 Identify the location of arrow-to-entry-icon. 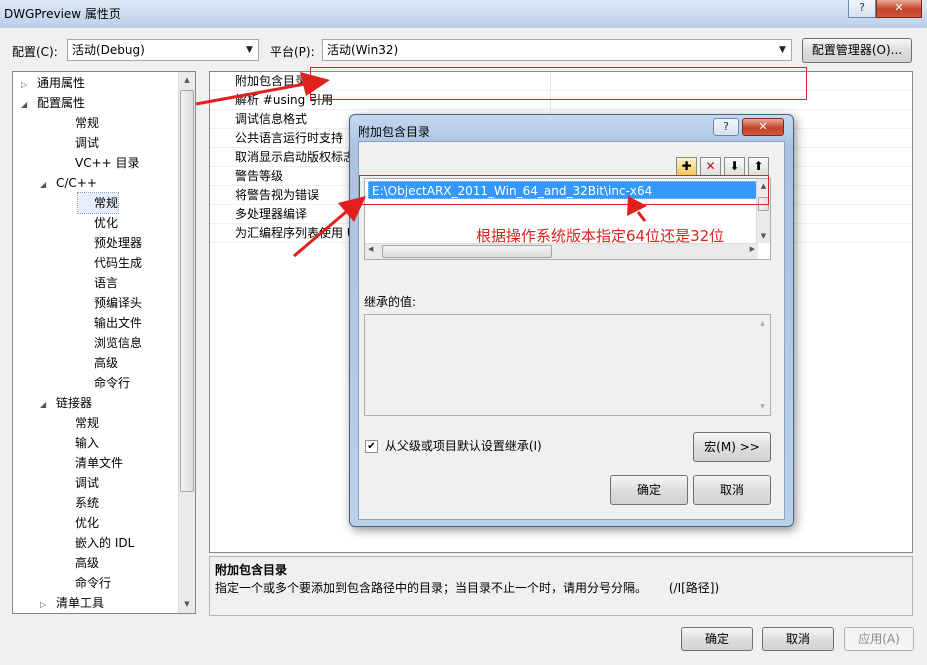
(320, 234).